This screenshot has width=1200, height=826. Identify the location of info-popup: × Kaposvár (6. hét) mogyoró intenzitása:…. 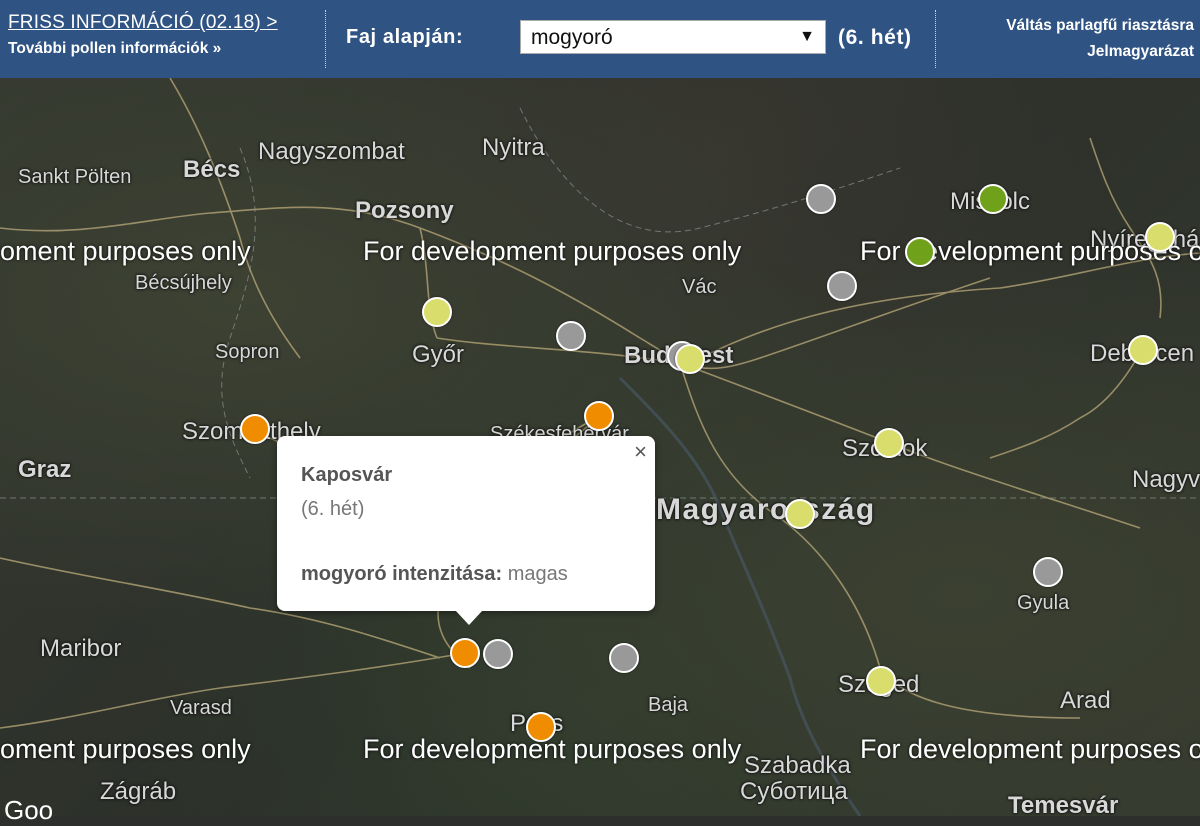
(466, 530).